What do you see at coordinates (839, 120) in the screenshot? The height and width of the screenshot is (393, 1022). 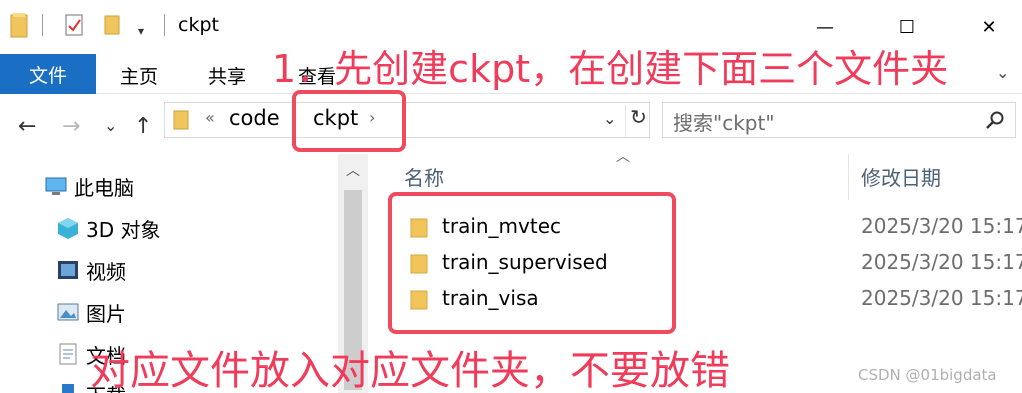 I see `search-box: 搜索"ckpt"` at bounding box center [839, 120].